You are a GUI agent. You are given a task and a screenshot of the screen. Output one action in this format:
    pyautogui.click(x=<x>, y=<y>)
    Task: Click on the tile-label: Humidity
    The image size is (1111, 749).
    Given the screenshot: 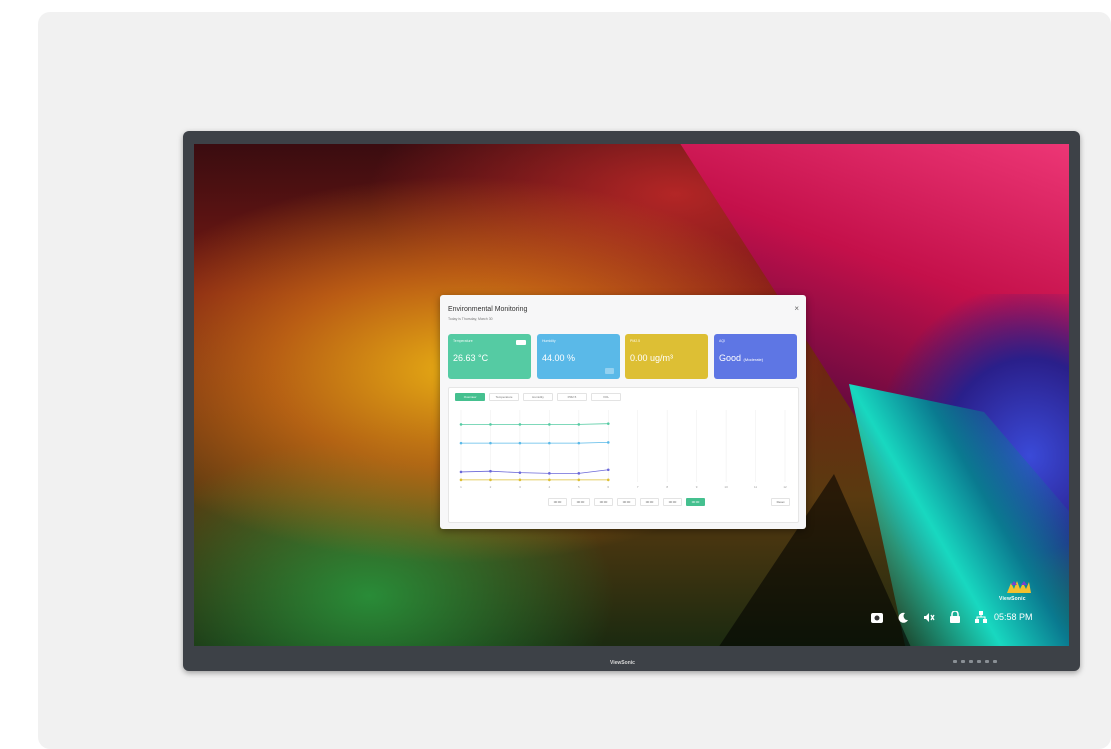 What is the action you would take?
    pyautogui.click(x=549, y=341)
    